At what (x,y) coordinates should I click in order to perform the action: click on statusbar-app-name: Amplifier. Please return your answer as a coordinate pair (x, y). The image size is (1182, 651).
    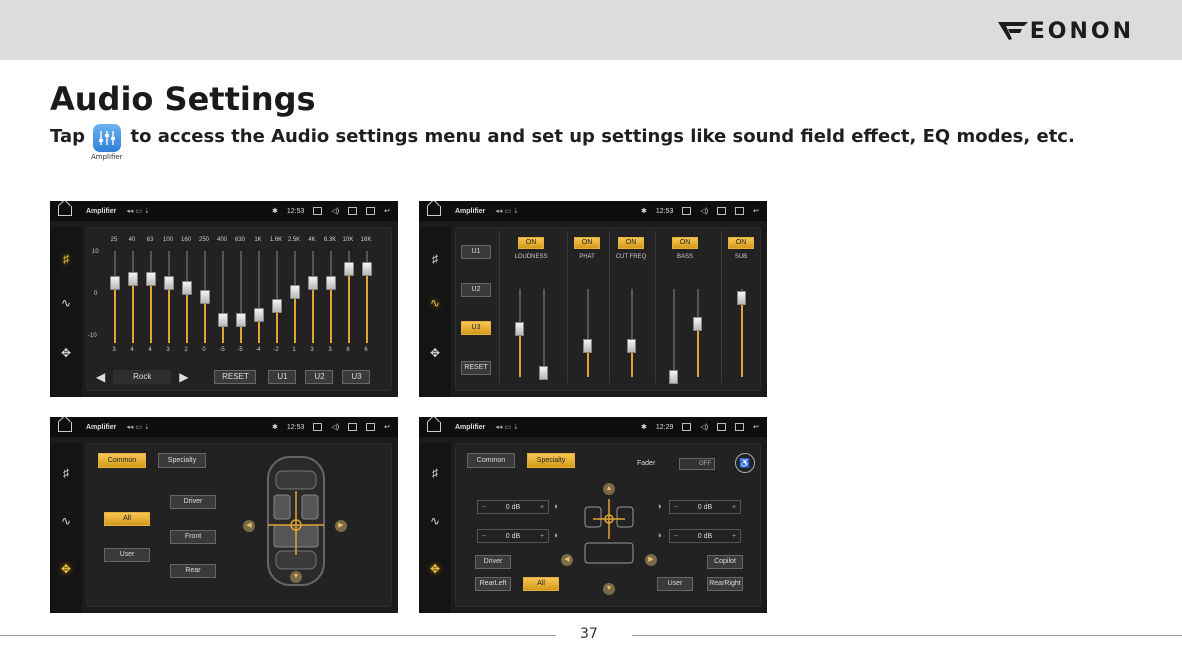
    Looking at the image, I should click on (470, 211).